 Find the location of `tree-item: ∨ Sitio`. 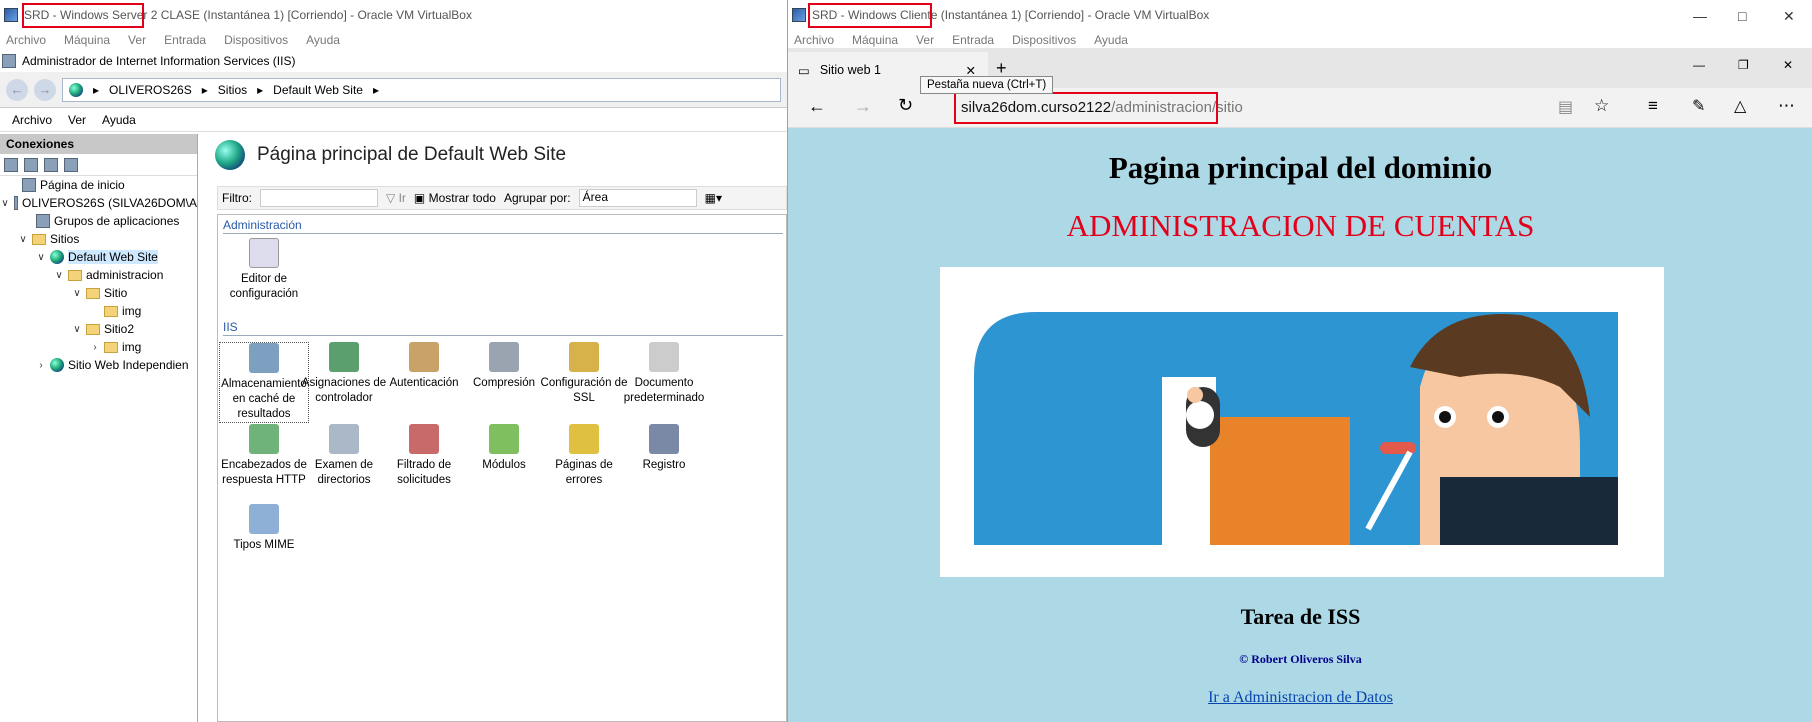

tree-item: ∨ Sitio is located at coordinates (98, 293).